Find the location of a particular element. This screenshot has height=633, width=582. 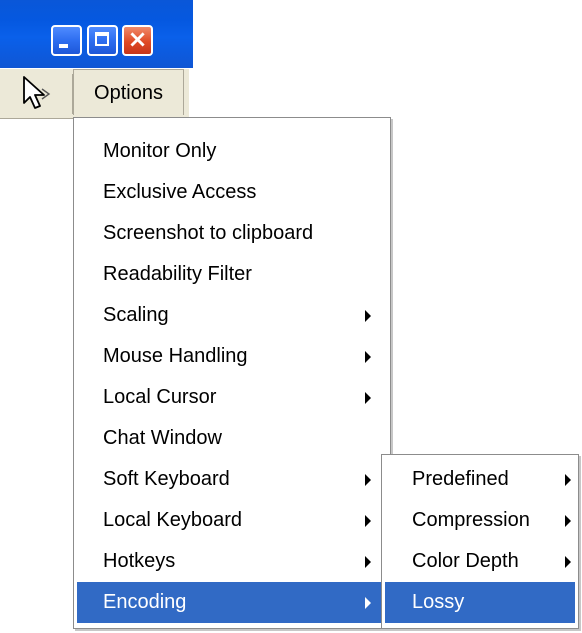

menu-bar: Options is located at coordinates (94, 93).